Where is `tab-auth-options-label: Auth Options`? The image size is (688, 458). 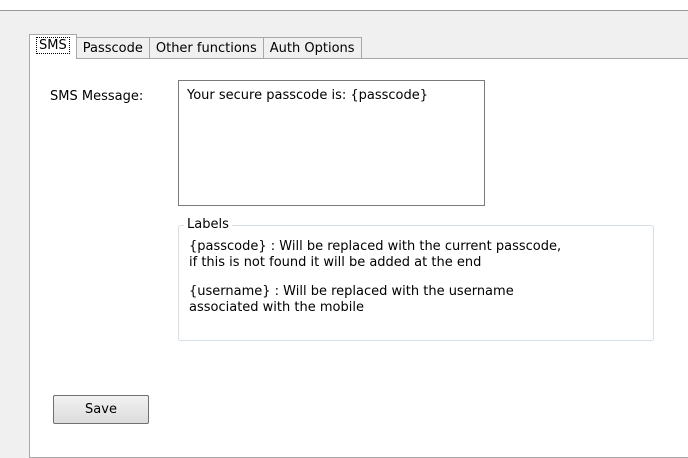
tab-auth-options-label: Auth Options is located at coordinates (312, 48).